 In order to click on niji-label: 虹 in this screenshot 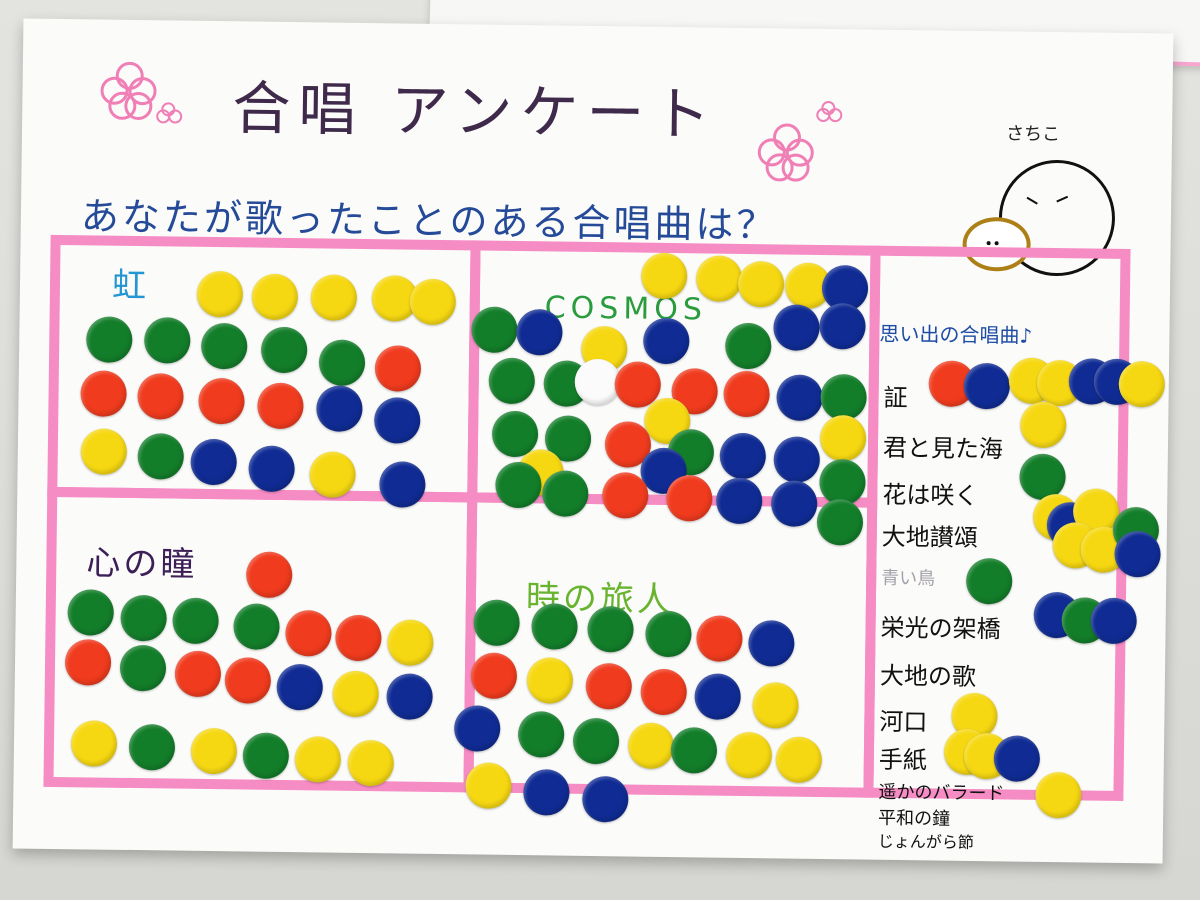, I will do `click(130, 286)`.